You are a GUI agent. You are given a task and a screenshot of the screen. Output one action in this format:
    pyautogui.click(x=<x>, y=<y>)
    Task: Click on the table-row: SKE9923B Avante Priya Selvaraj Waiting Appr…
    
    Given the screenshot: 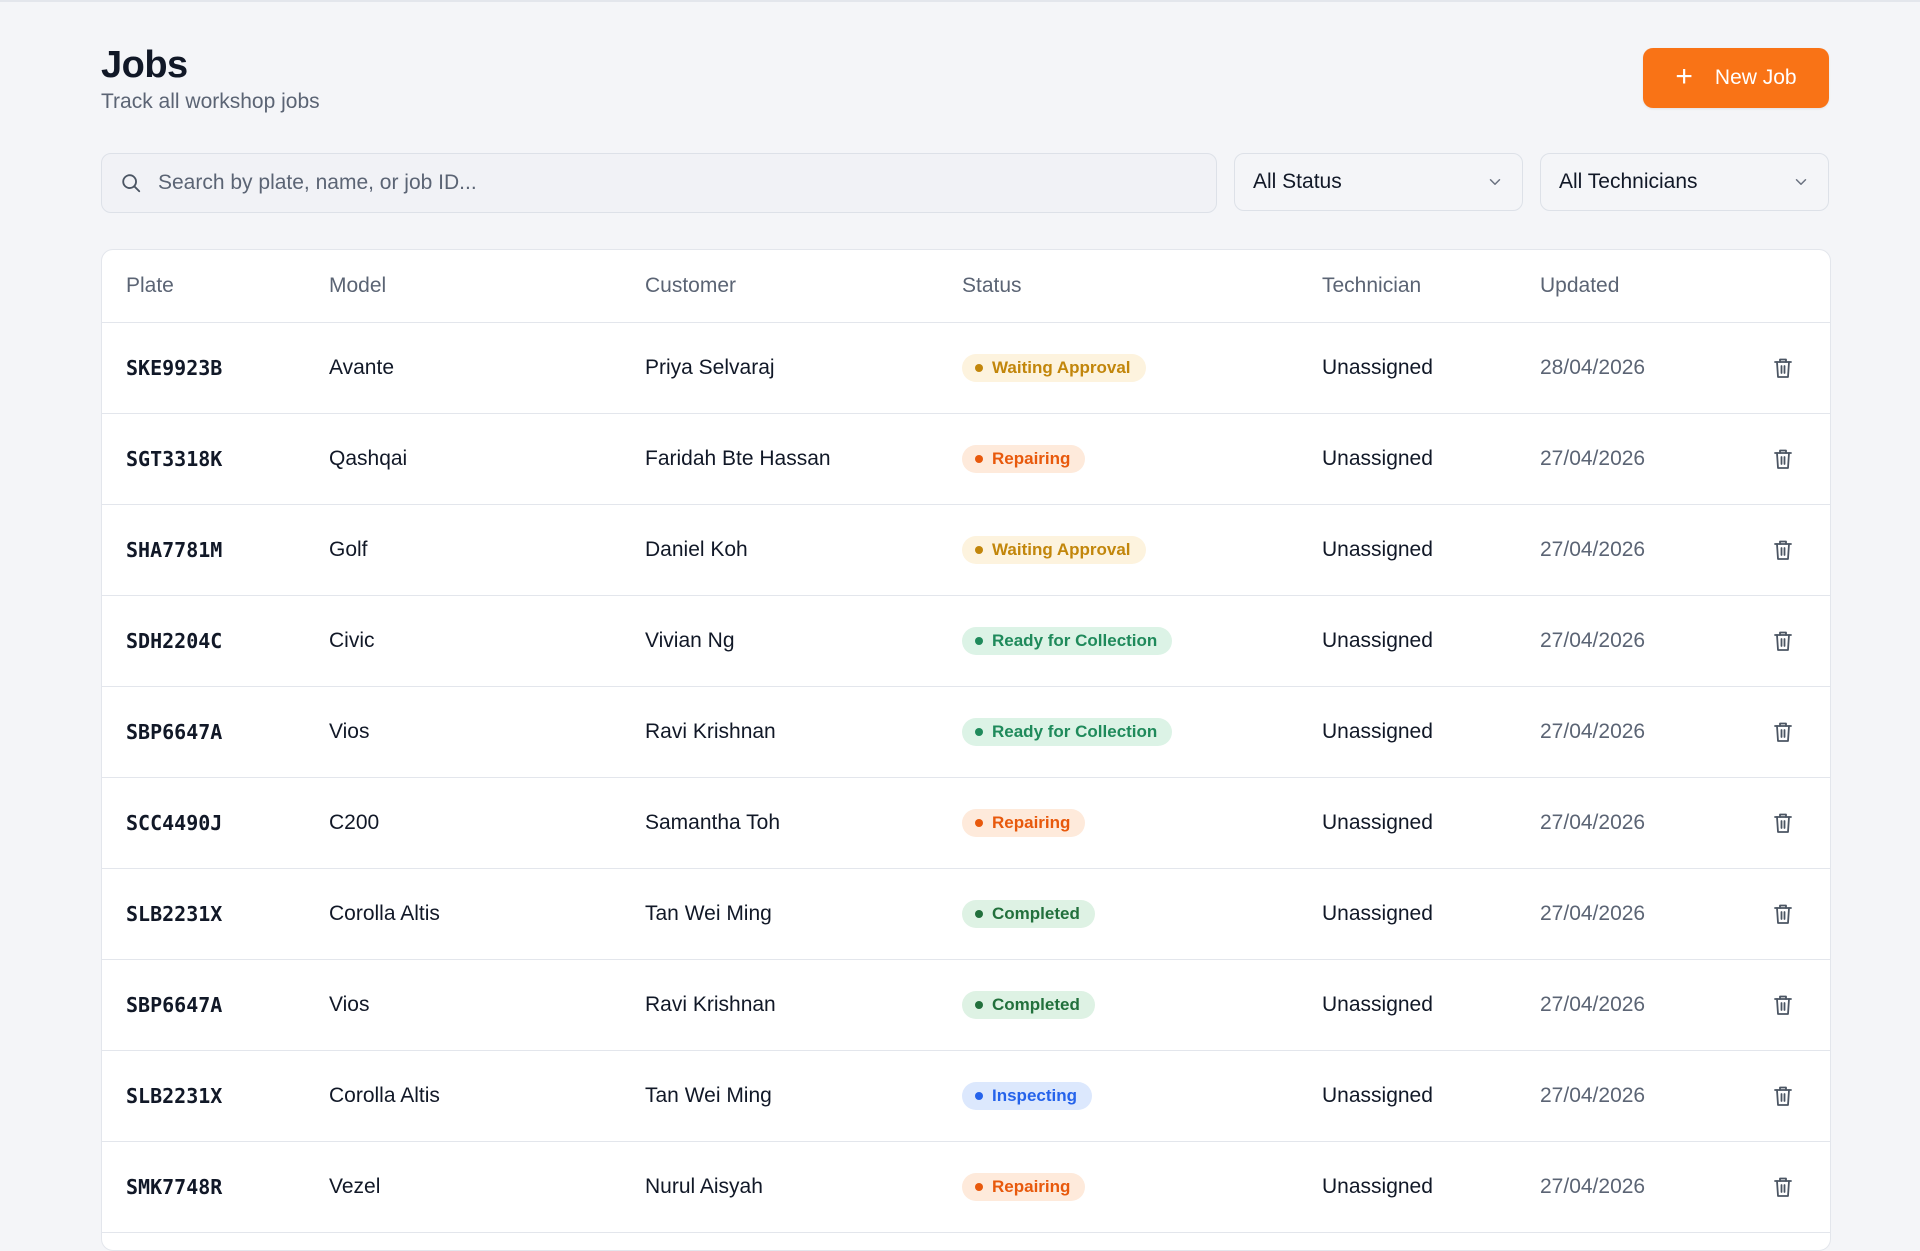 What is the action you would take?
    pyautogui.click(x=966, y=368)
    